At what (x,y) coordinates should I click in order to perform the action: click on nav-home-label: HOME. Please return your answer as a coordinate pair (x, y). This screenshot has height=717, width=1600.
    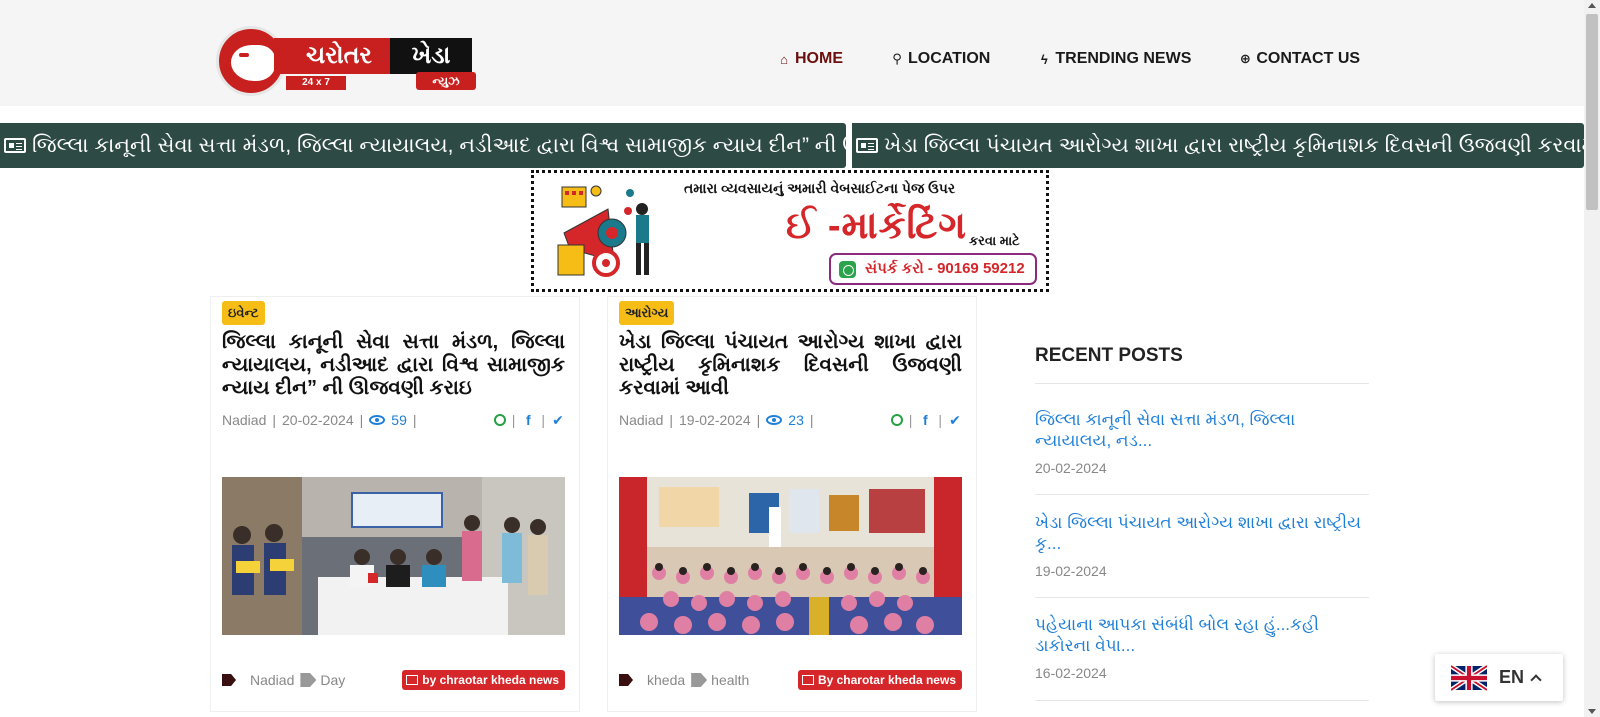
    Looking at the image, I should click on (819, 58).